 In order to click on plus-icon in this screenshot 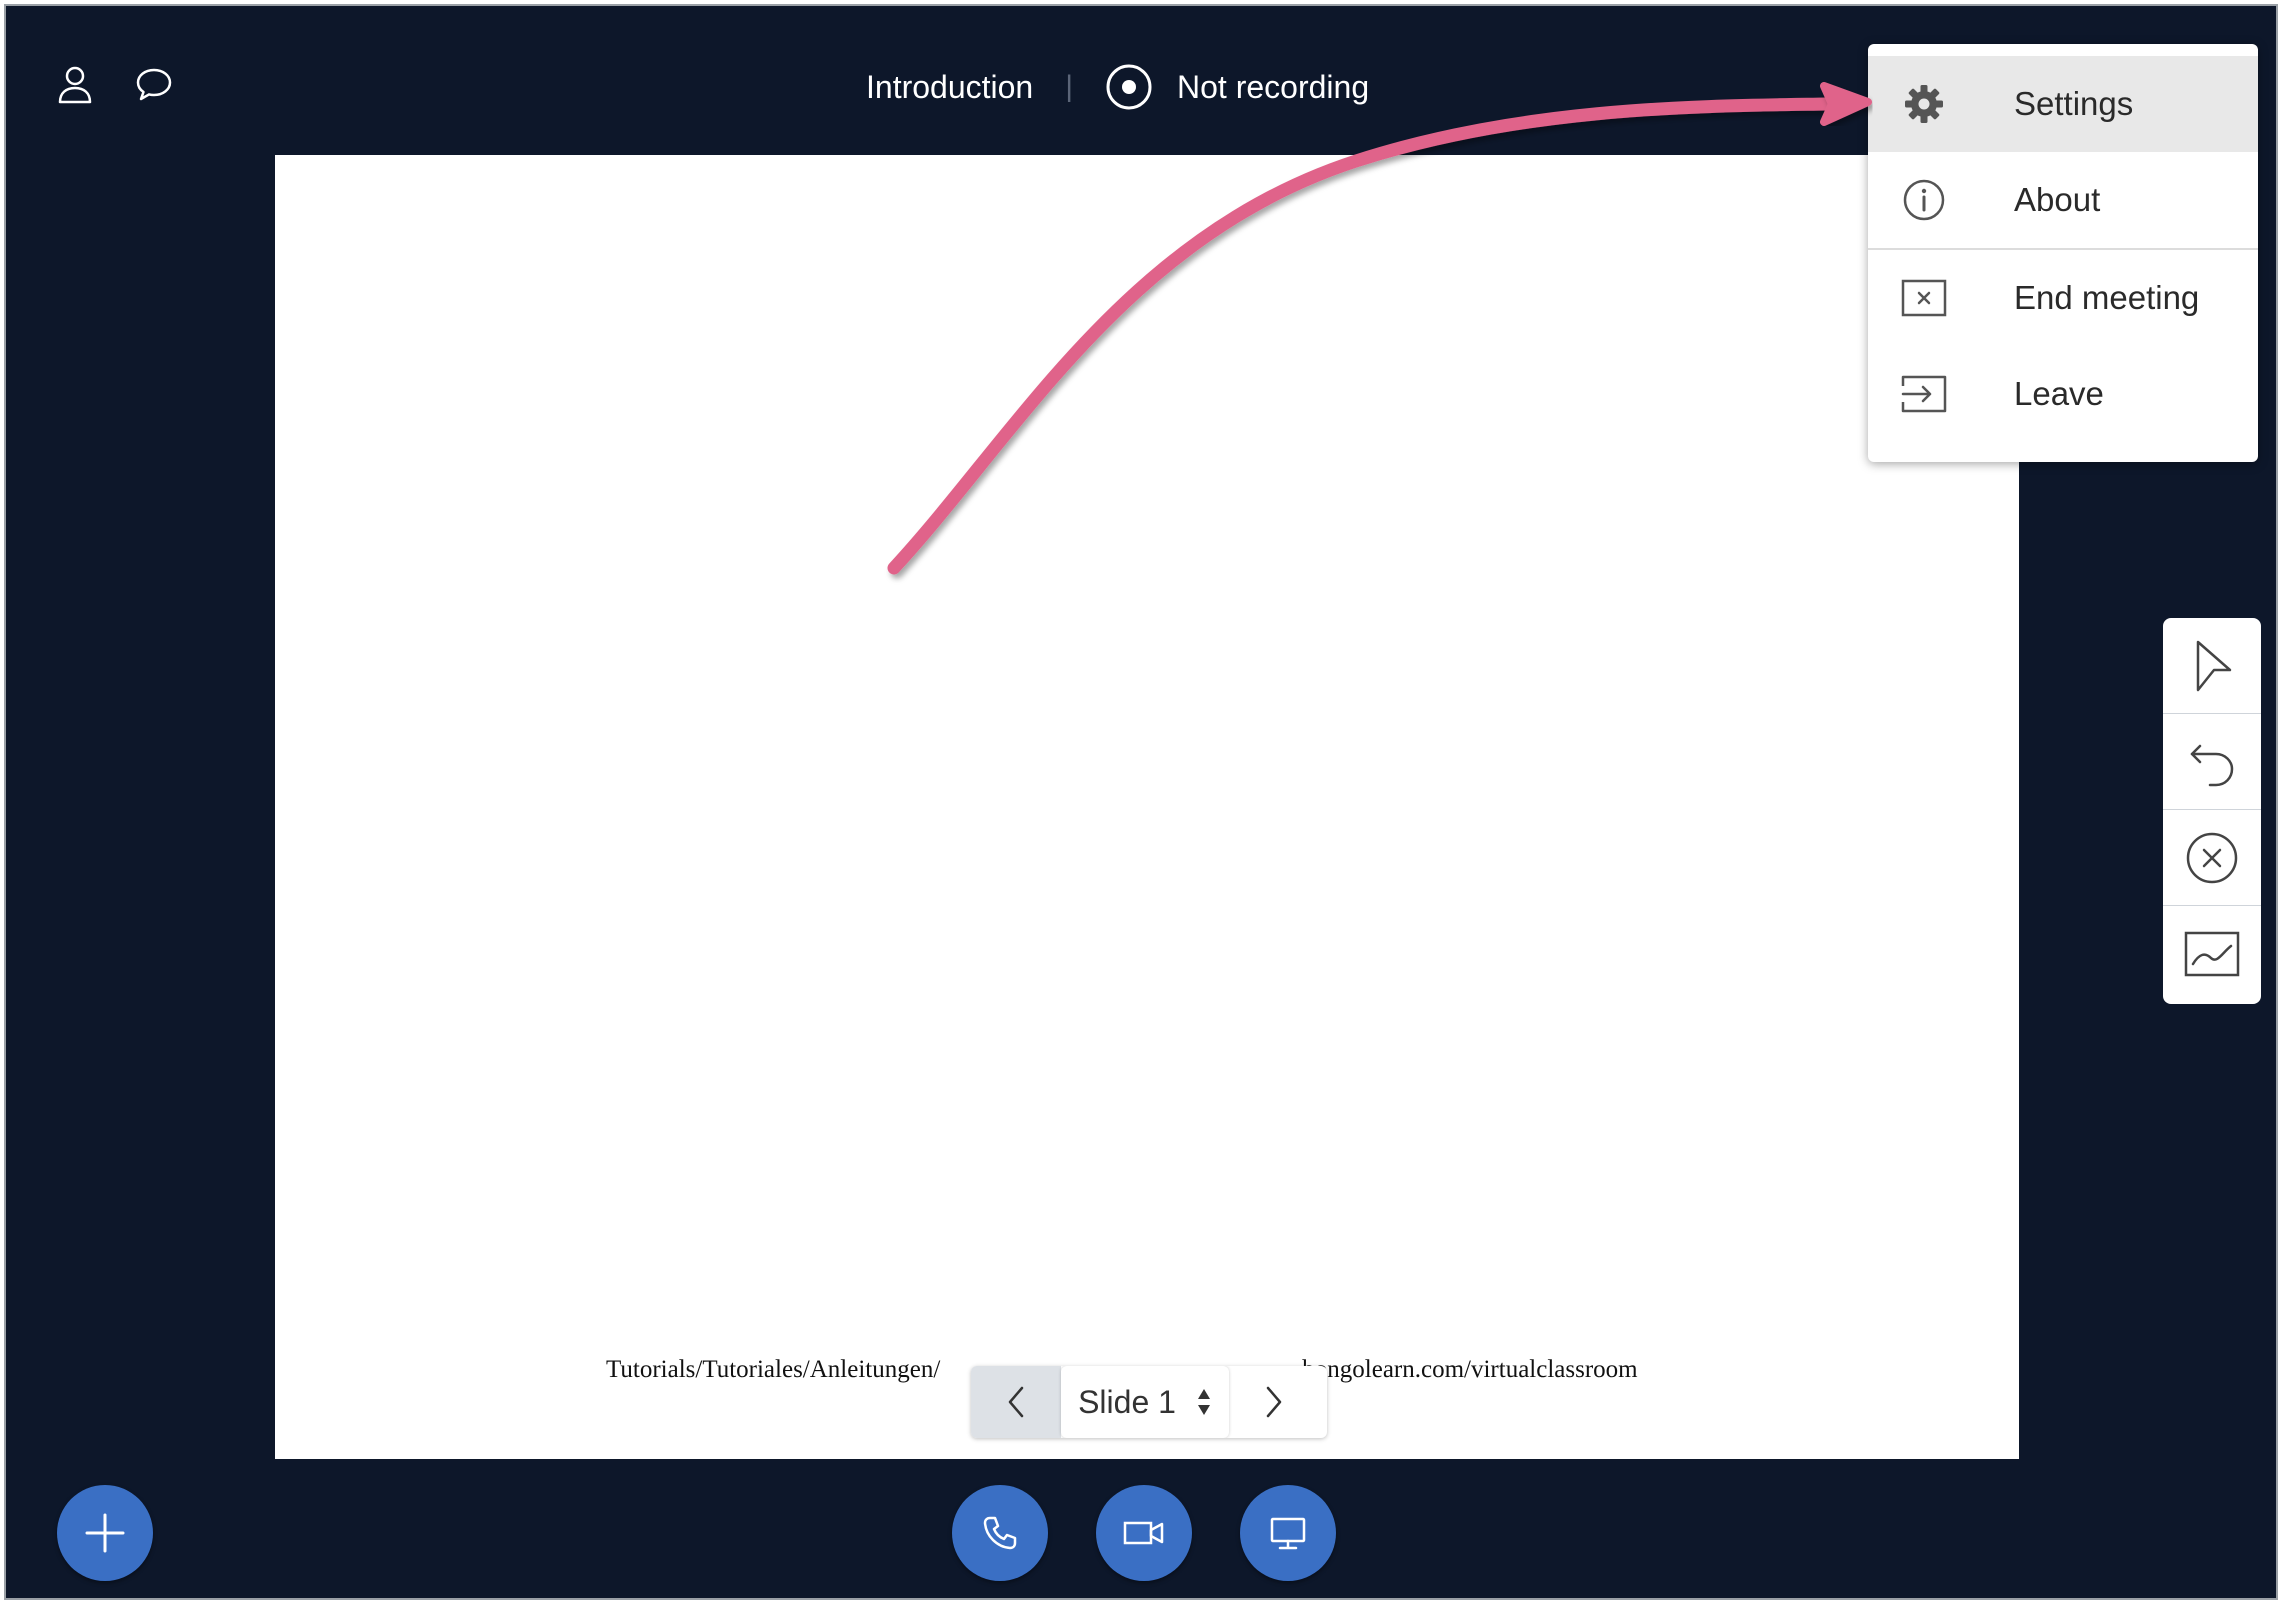, I will do `click(105, 1533)`.